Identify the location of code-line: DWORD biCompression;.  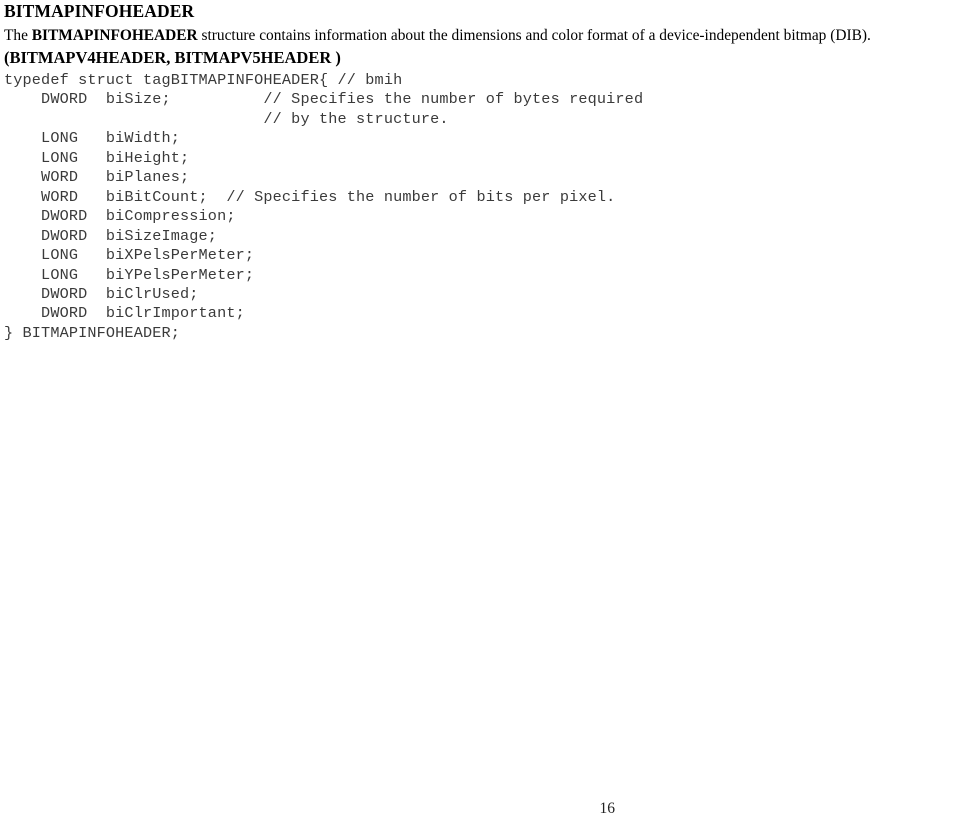
(120, 216).